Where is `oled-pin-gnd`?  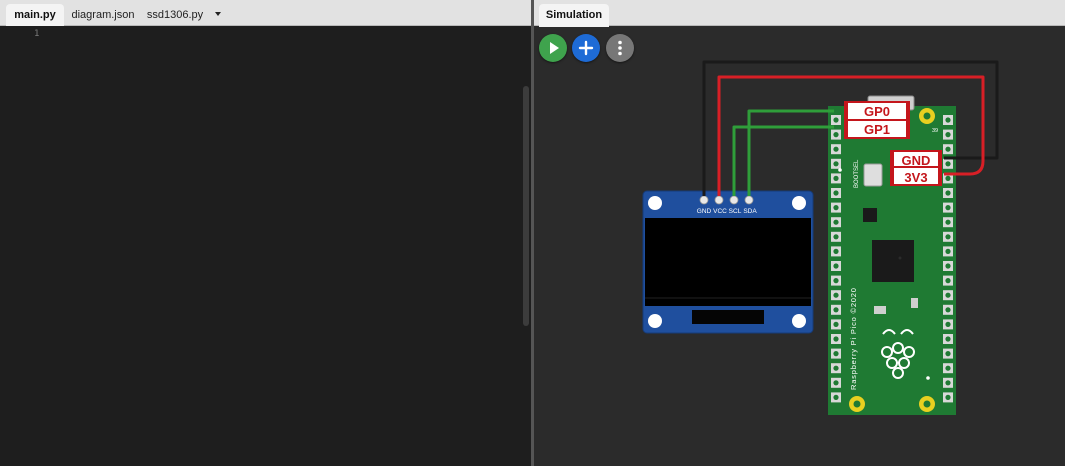
oled-pin-gnd is located at coordinates (704, 200).